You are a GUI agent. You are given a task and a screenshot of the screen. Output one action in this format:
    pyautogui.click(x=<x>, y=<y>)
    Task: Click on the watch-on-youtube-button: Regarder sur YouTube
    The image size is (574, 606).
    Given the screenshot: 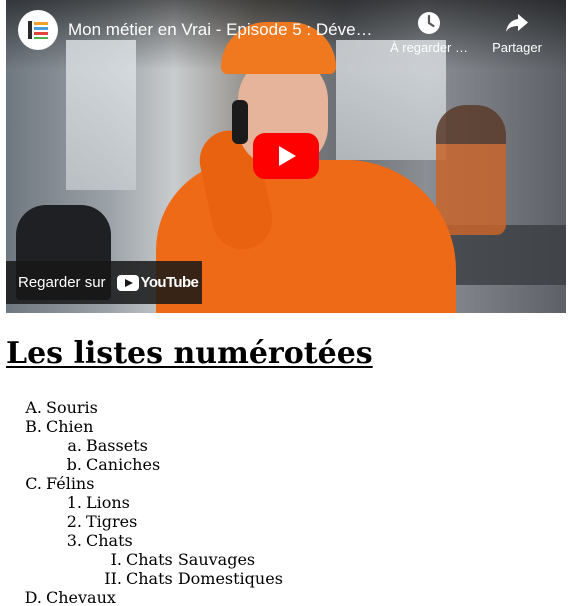 What is the action you would take?
    pyautogui.click(x=104, y=282)
    